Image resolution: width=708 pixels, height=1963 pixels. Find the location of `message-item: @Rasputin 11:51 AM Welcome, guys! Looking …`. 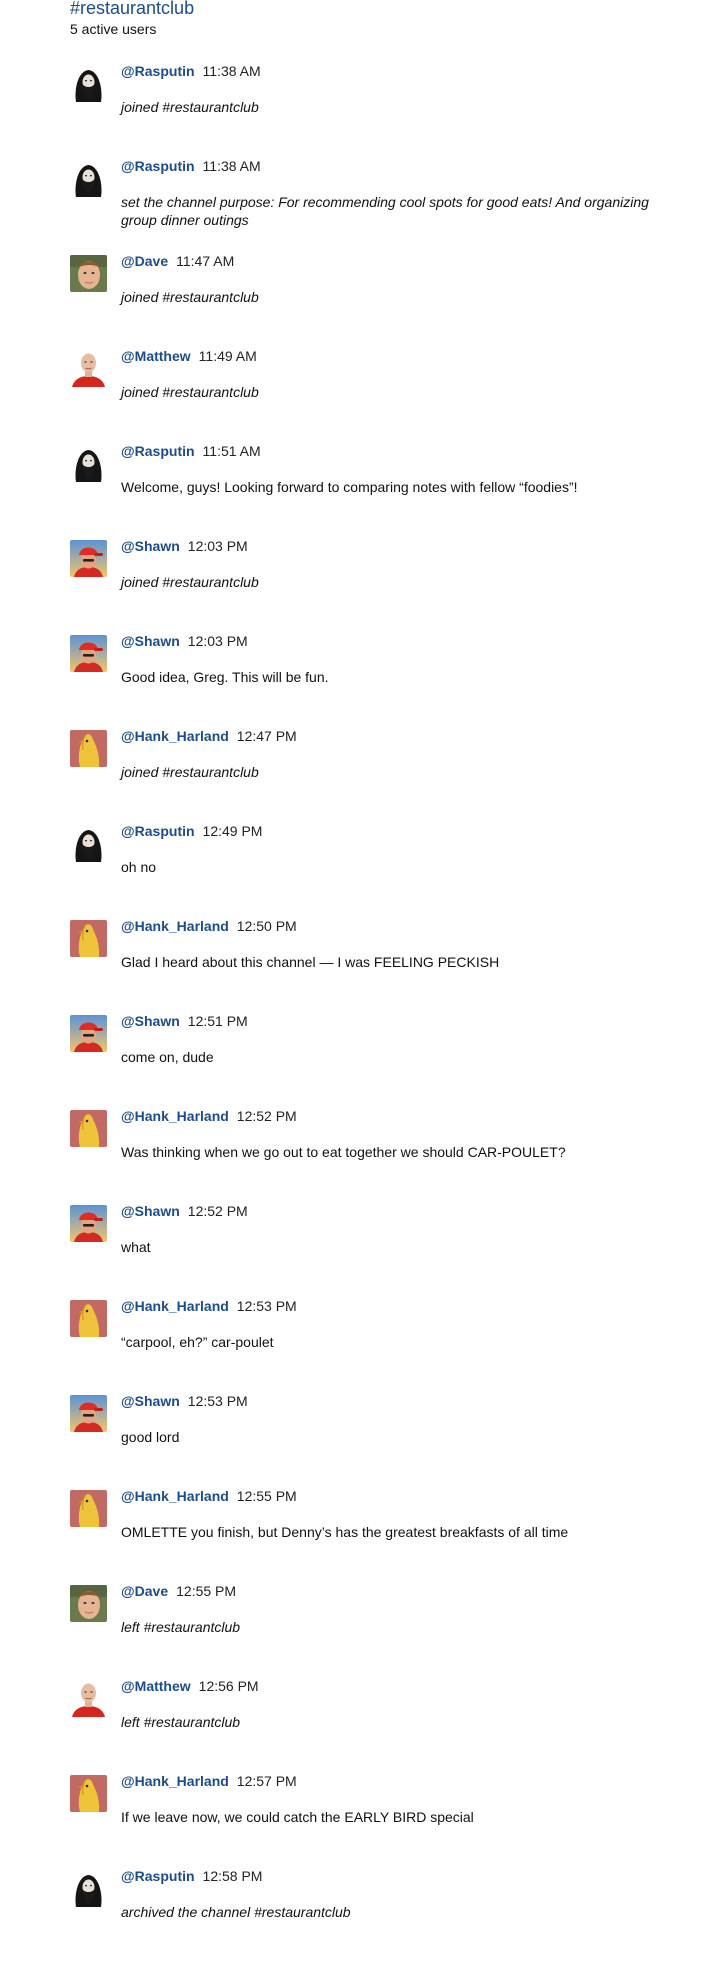

message-item: @Rasputin 11:51 AM Welcome, guys! Looking … is located at coordinates (380, 490).